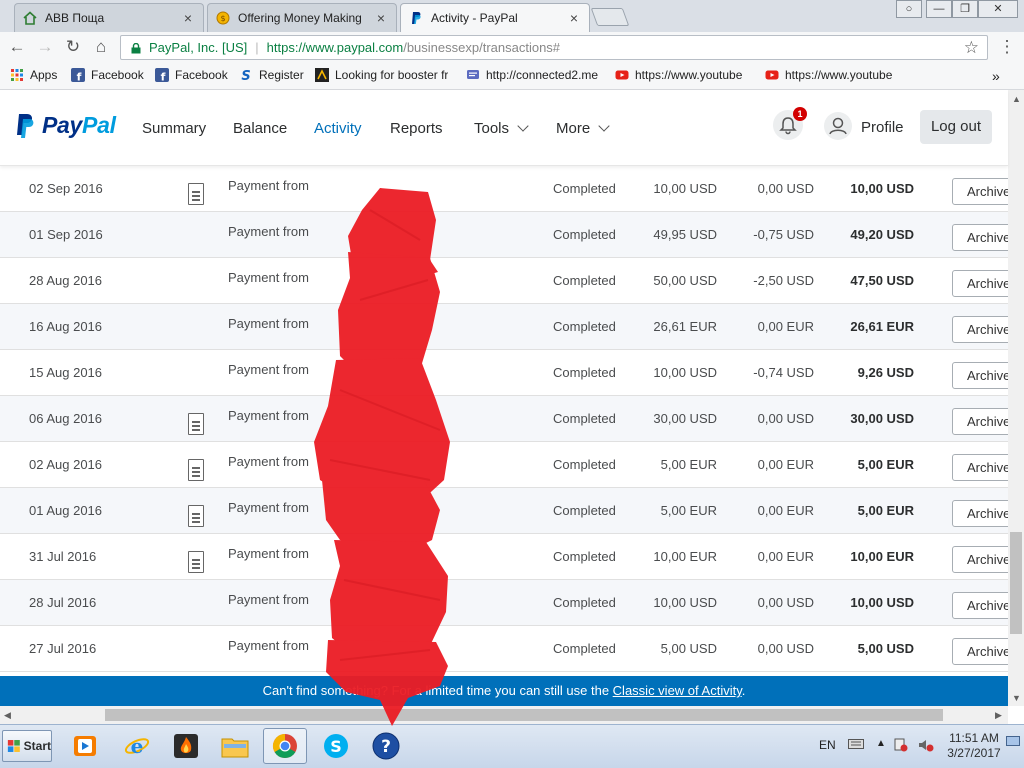  What do you see at coordinates (66, 234) in the screenshot?
I see `transaction-date: 01 Sep 2016` at bounding box center [66, 234].